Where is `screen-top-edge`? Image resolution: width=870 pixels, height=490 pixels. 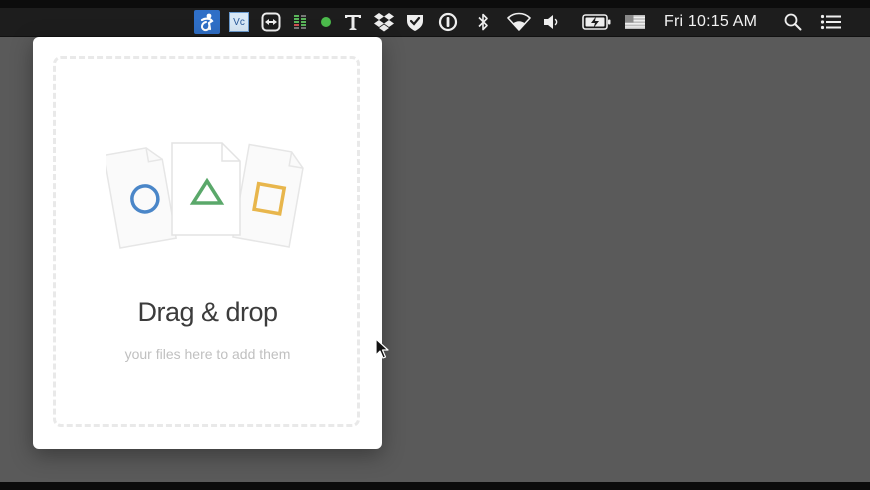 screen-top-edge is located at coordinates (435, 4).